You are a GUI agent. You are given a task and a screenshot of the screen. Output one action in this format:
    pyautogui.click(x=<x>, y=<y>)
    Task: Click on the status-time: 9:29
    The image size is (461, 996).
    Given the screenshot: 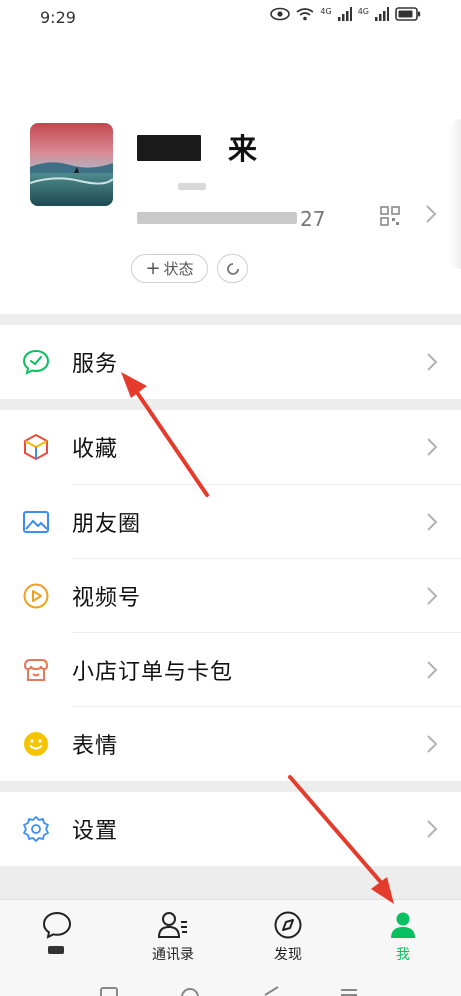 What is the action you would take?
    pyautogui.click(x=58, y=17)
    